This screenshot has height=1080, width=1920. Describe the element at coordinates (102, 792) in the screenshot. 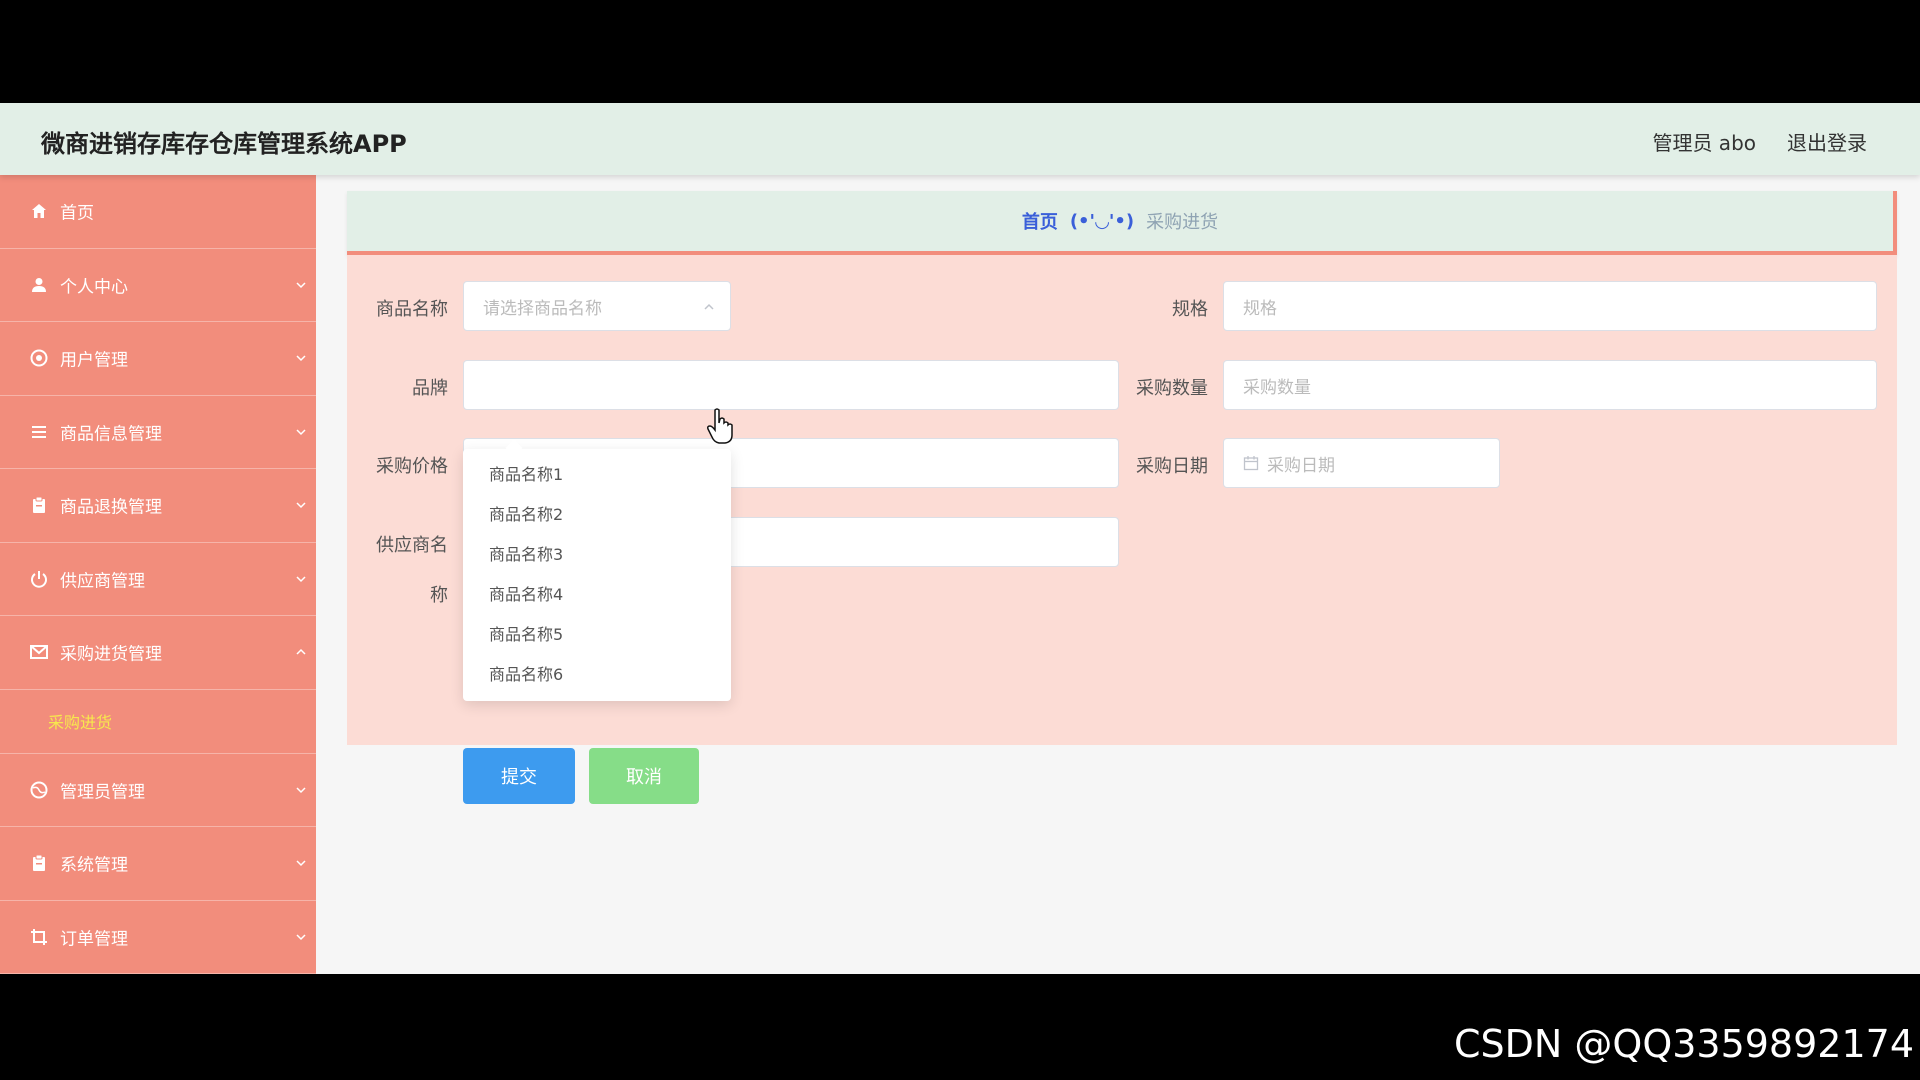

I see `sidebar-item-label: 管理员管理` at that location.